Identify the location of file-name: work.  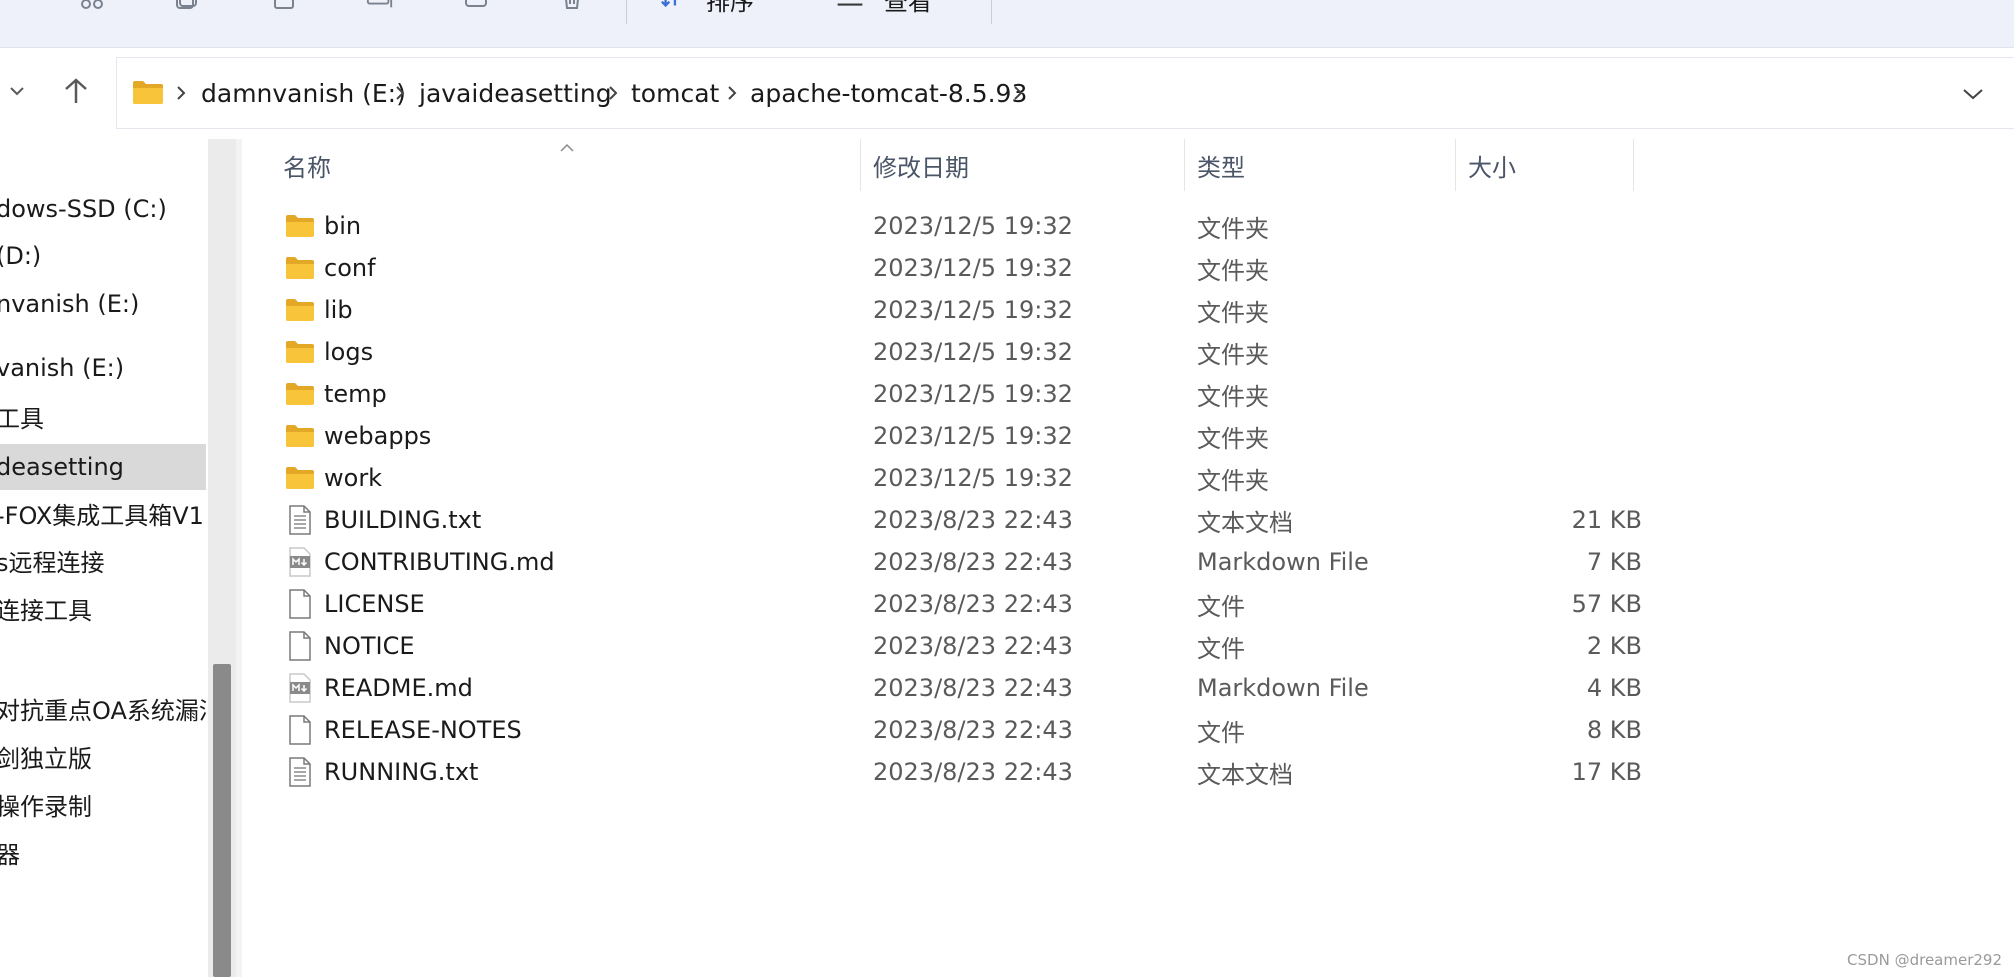
(353, 478).